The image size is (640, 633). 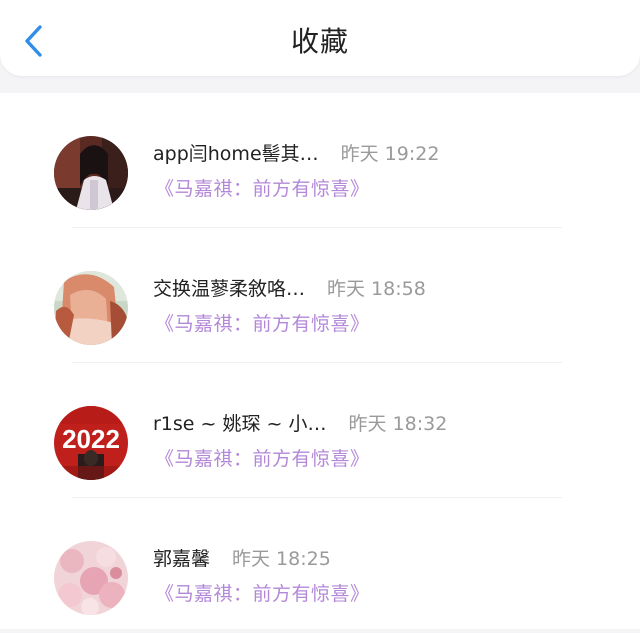 What do you see at coordinates (281, 559) in the screenshot?
I see `item-time: 昨天 18:25` at bounding box center [281, 559].